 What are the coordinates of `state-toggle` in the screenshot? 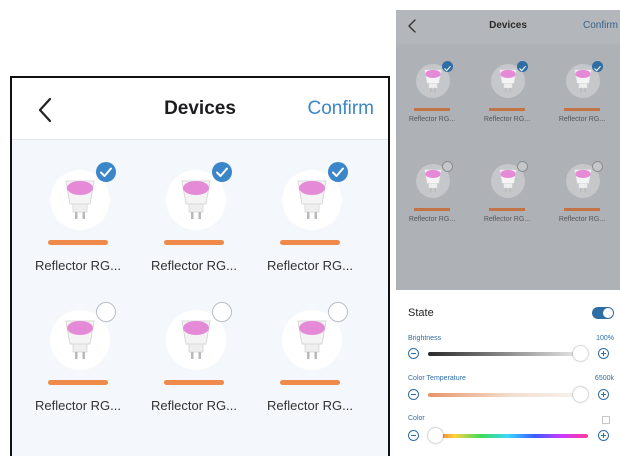 It's located at (603, 313).